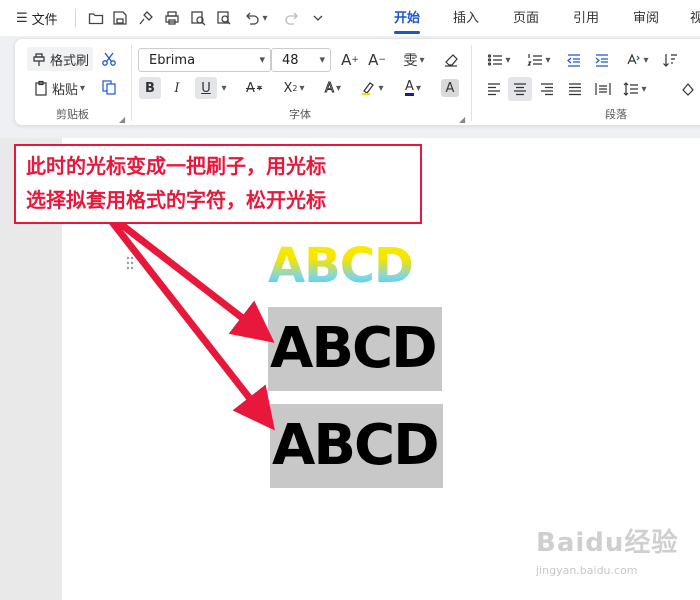  What do you see at coordinates (69, 61) in the screenshot?
I see `format-painter-label: 格式刷` at bounding box center [69, 61].